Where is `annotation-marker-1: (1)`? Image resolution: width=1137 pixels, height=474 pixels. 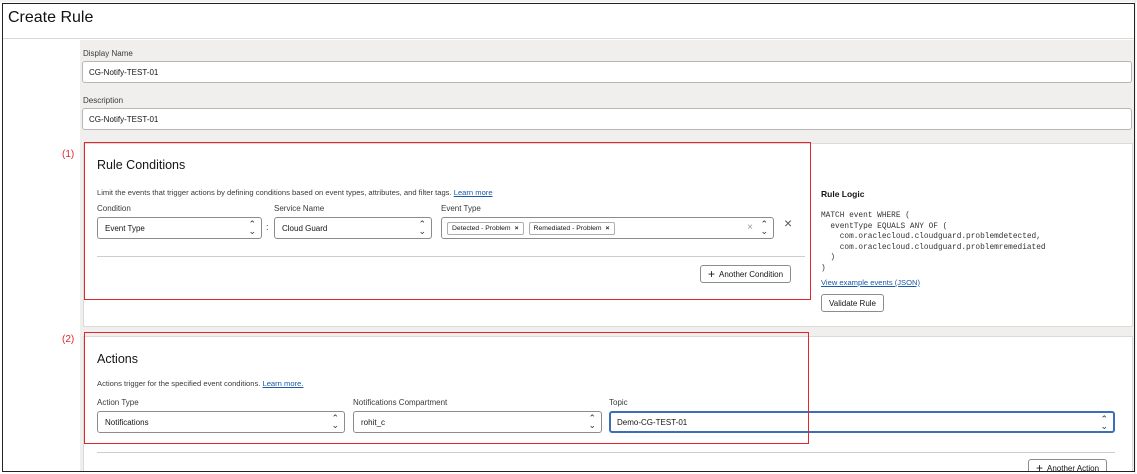 annotation-marker-1: (1) is located at coordinates (68, 154).